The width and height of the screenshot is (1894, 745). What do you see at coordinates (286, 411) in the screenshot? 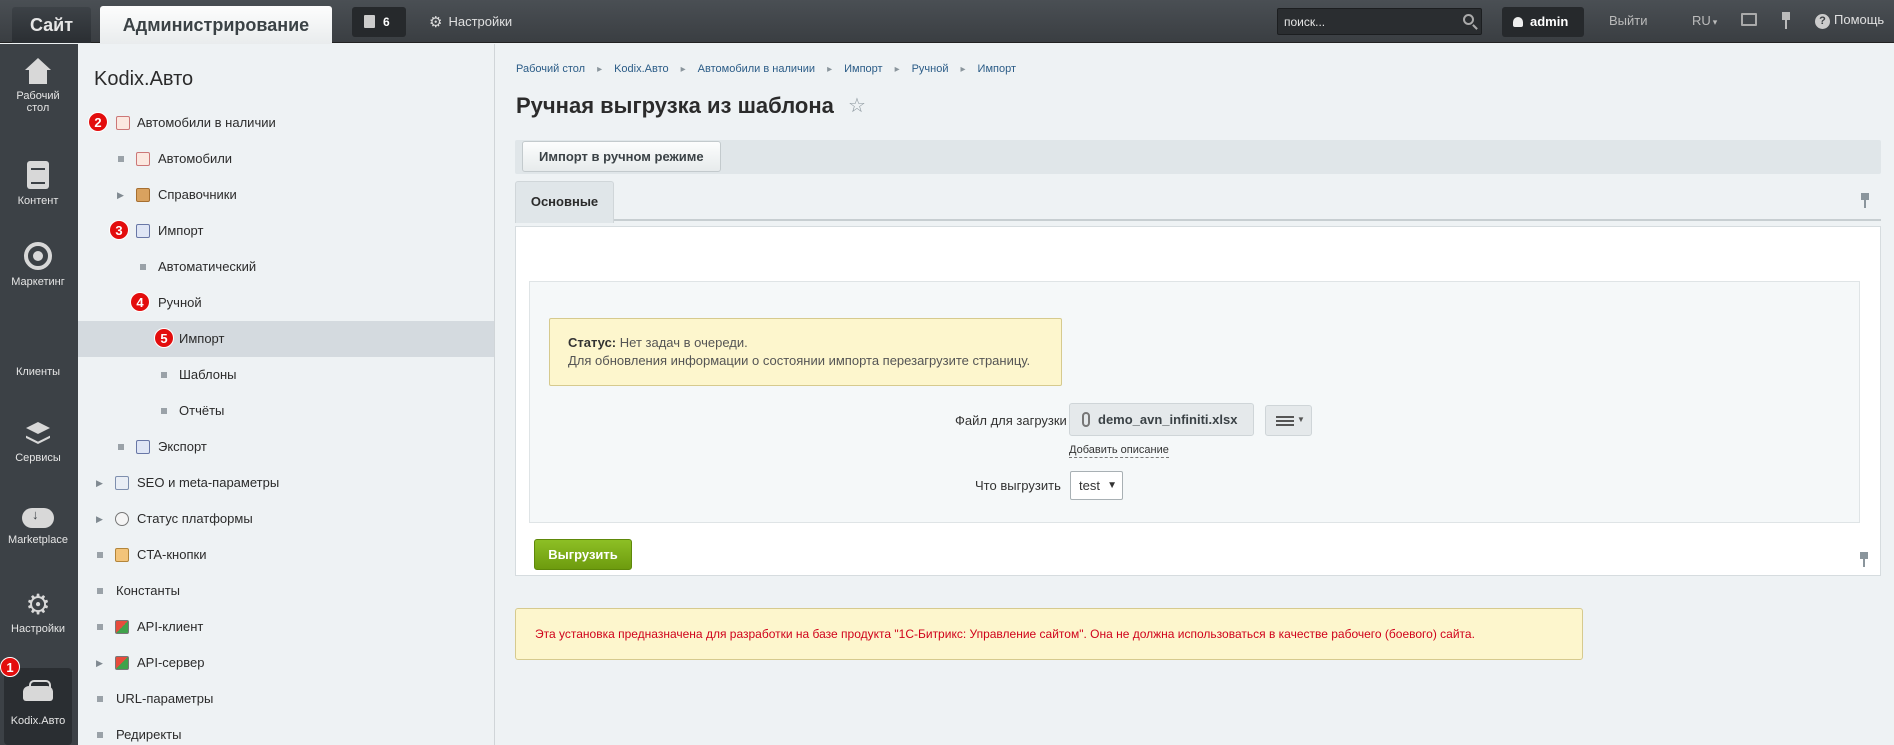
I see `menu-item-reports: Отчёты` at bounding box center [286, 411].